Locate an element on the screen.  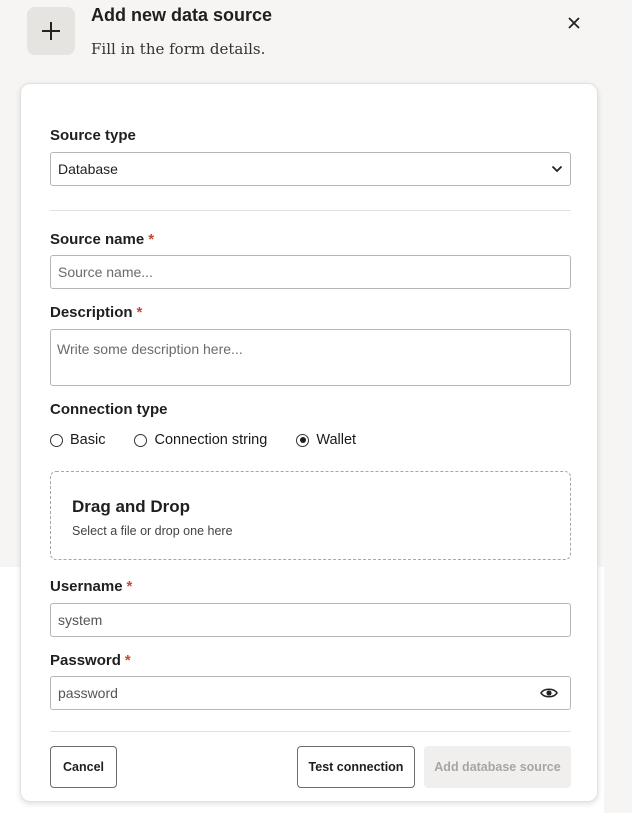
description-textarea is located at coordinates (310, 357).